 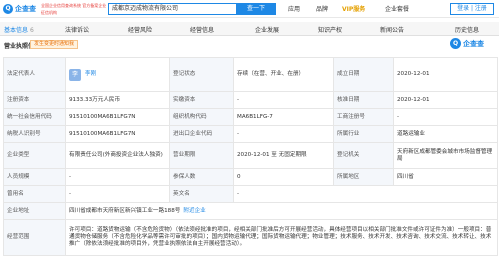 I want to click on tab-legal: 法律诉讼, so click(x=77, y=29).